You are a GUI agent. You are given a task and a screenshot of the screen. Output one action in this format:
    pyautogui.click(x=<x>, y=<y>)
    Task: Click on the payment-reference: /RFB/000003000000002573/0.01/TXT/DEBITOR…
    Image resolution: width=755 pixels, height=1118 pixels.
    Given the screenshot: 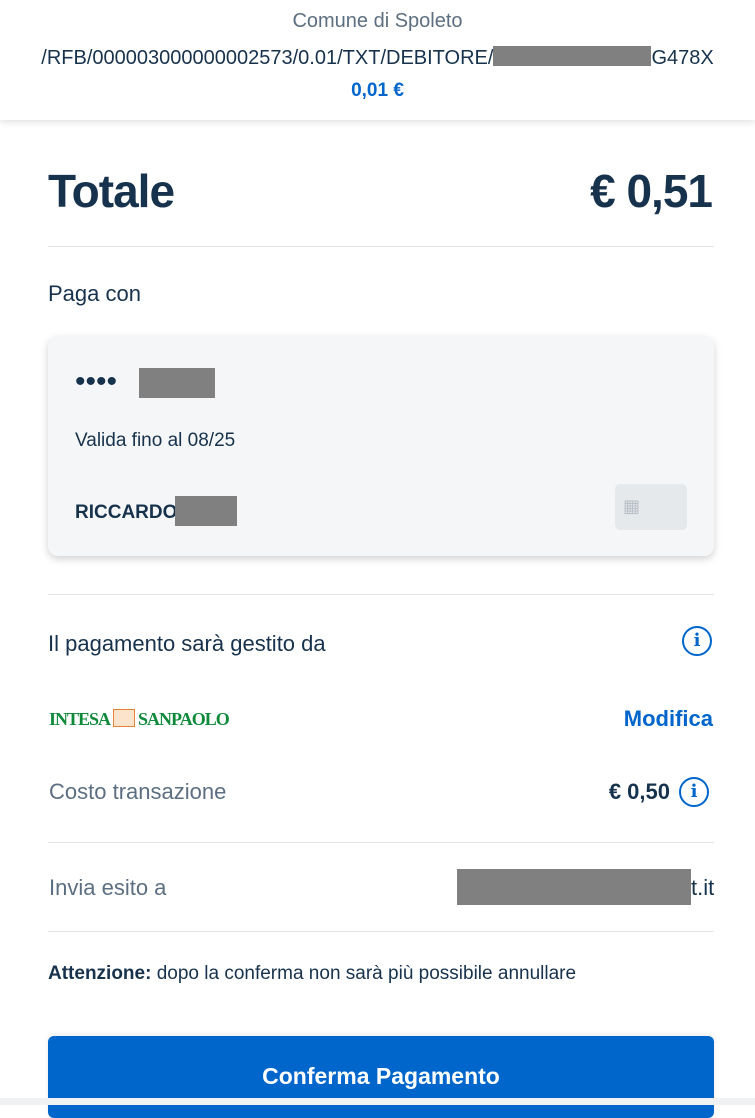 What is the action you would take?
    pyautogui.click(x=377, y=58)
    